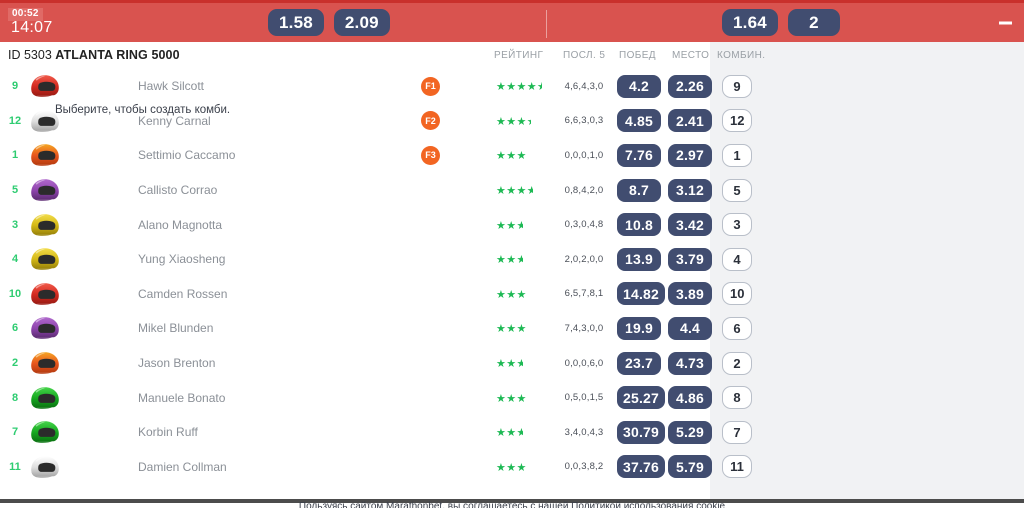  I want to click on combo-select-button: 10, so click(737, 294).